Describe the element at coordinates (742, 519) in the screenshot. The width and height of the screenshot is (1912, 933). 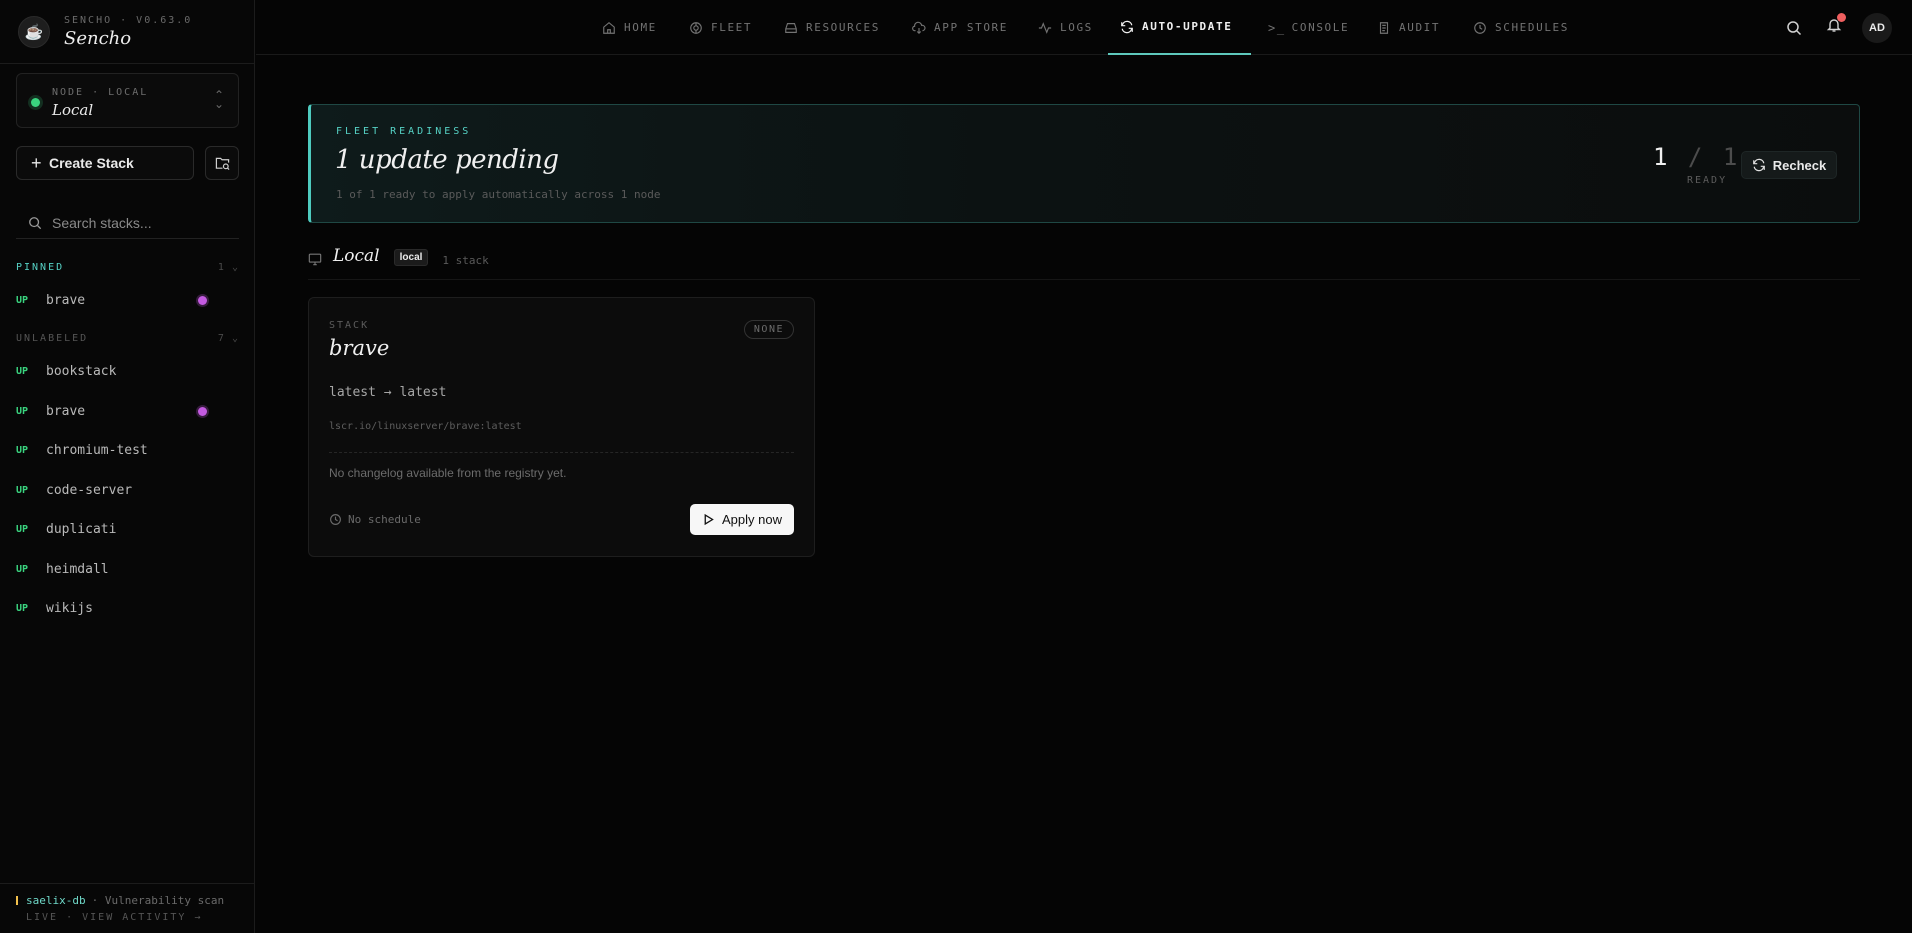
I see `apply-now-button: Apply now` at that location.